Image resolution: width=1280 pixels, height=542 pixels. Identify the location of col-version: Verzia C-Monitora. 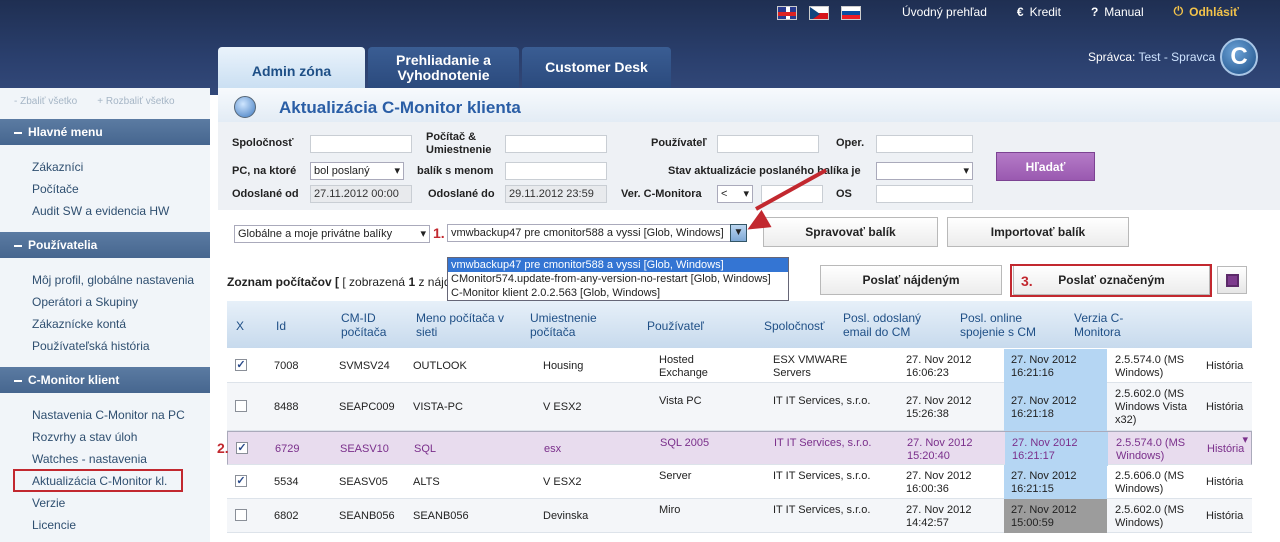
(1109, 325).